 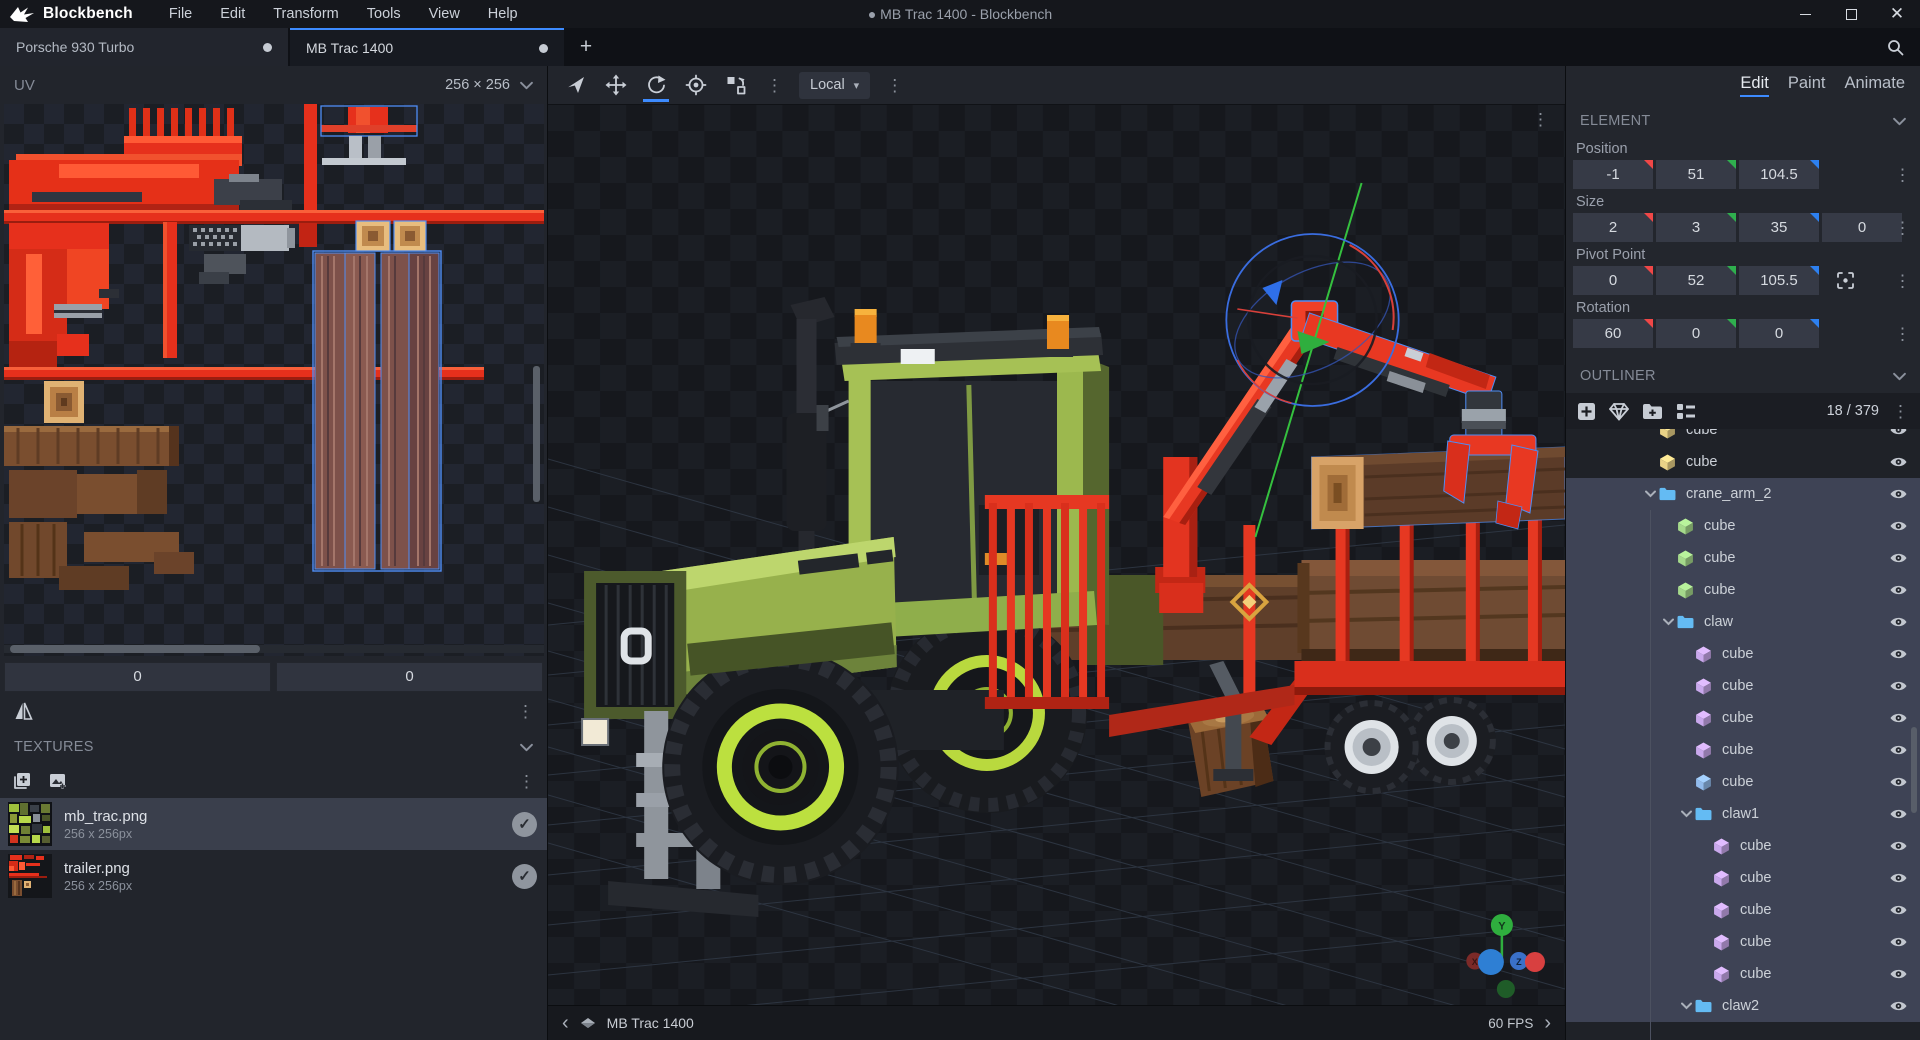 What do you see at coordinates (1696, 333) in the screenshot?
I see `rotation-y-input: 0` at bounding box center [1696, 333].